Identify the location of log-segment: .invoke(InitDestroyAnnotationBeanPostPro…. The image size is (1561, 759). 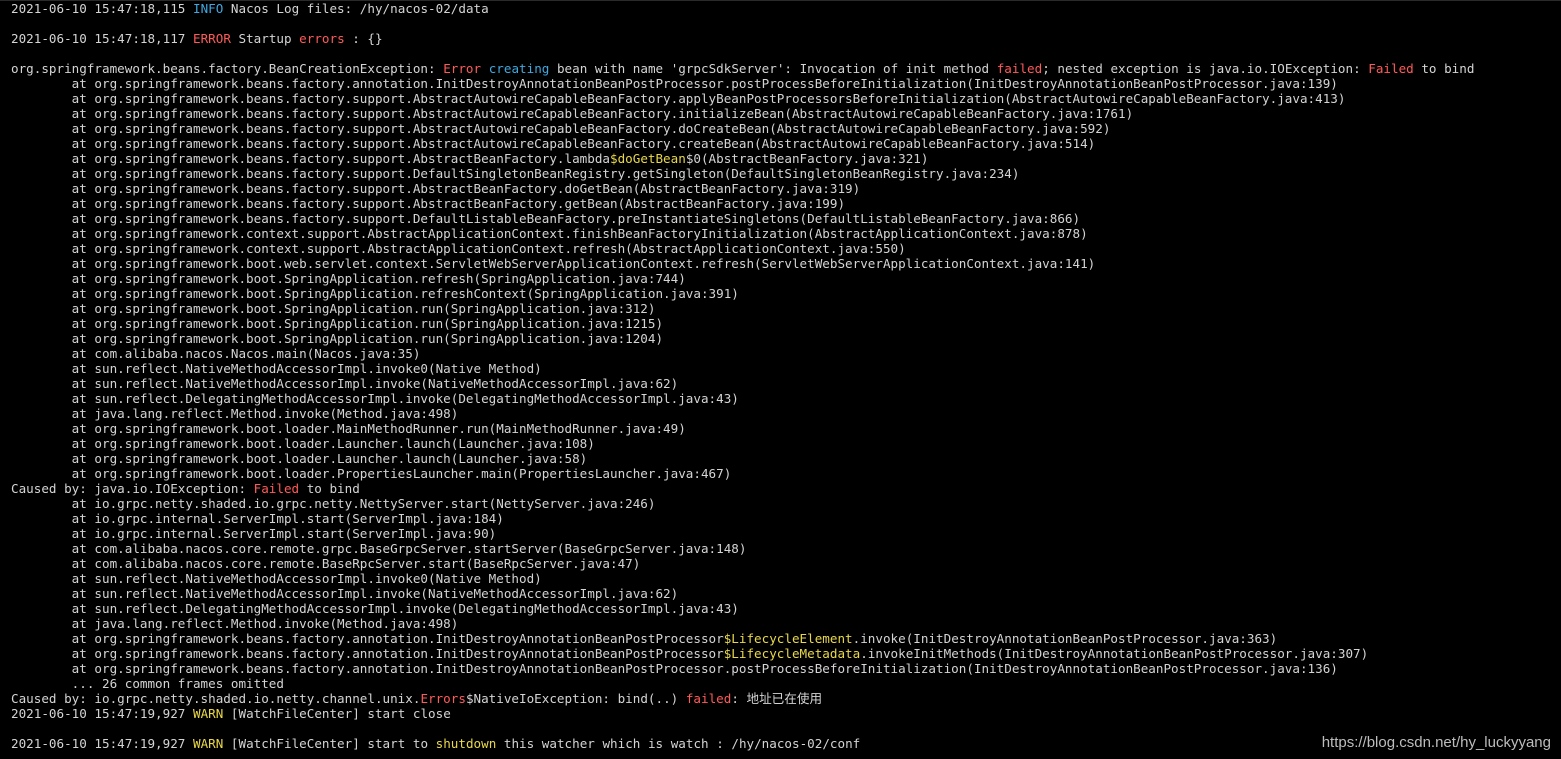
(1065, 638).